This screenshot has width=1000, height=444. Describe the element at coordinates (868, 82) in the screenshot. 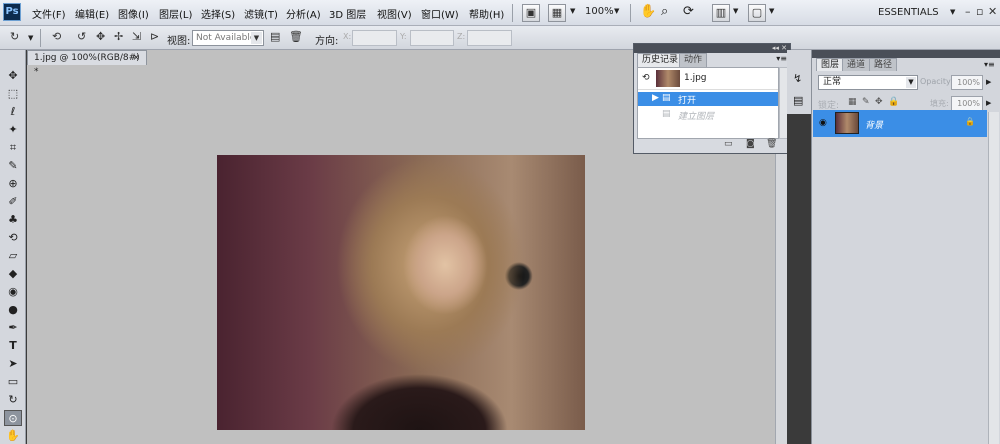

I see `blend-mode-select: 正常 ▼` at that location.